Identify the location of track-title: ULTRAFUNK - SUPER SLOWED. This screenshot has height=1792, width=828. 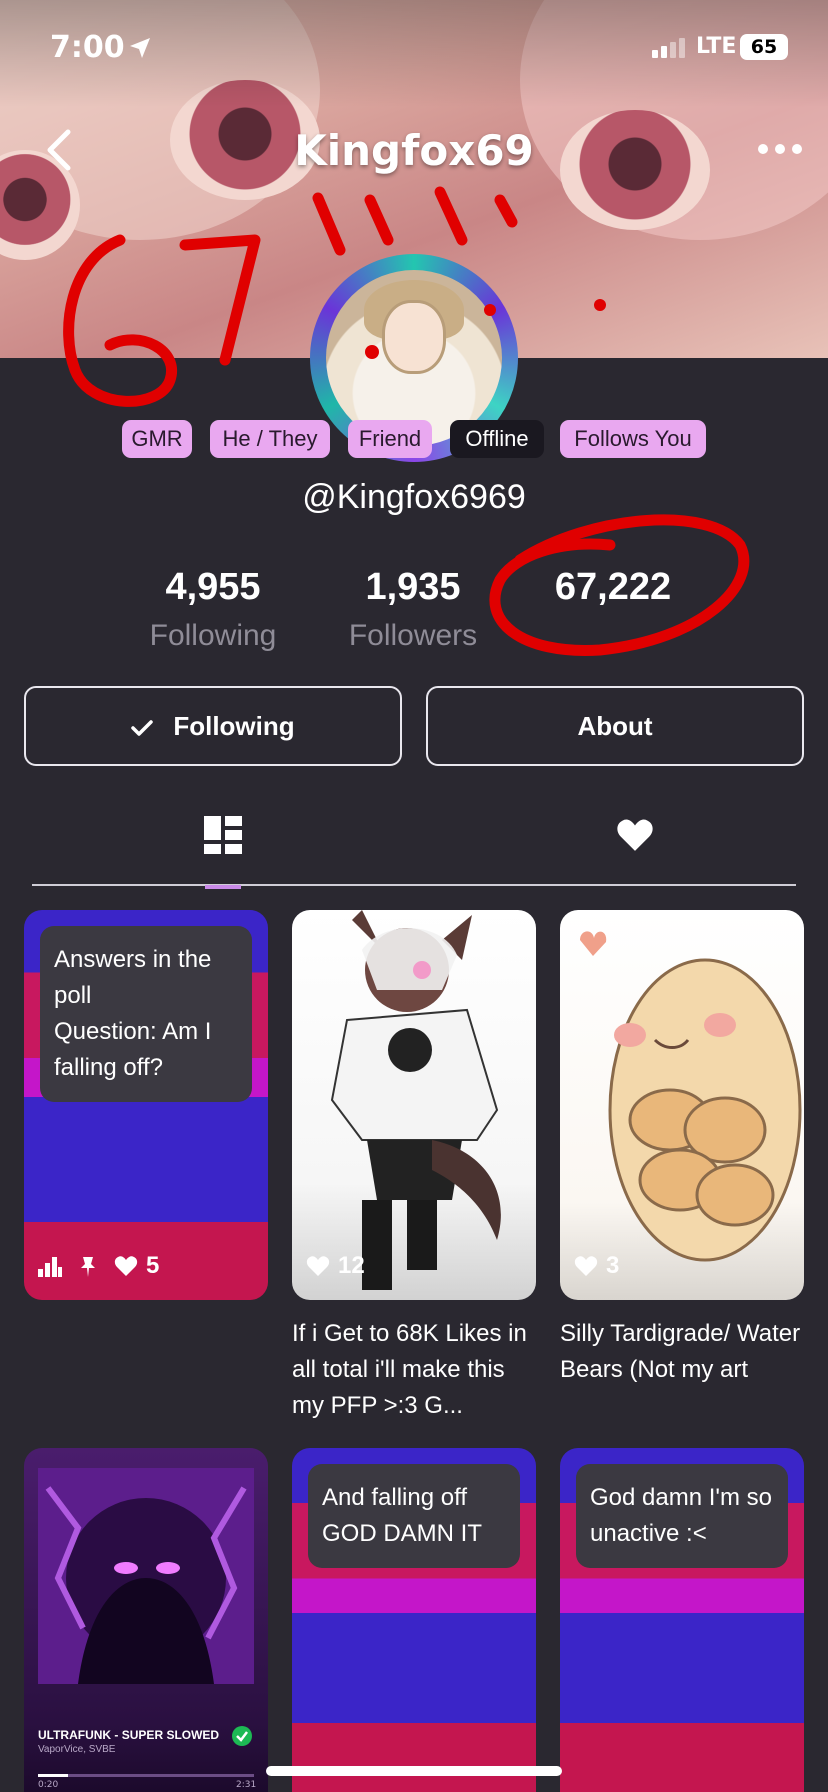
(129, 1735).